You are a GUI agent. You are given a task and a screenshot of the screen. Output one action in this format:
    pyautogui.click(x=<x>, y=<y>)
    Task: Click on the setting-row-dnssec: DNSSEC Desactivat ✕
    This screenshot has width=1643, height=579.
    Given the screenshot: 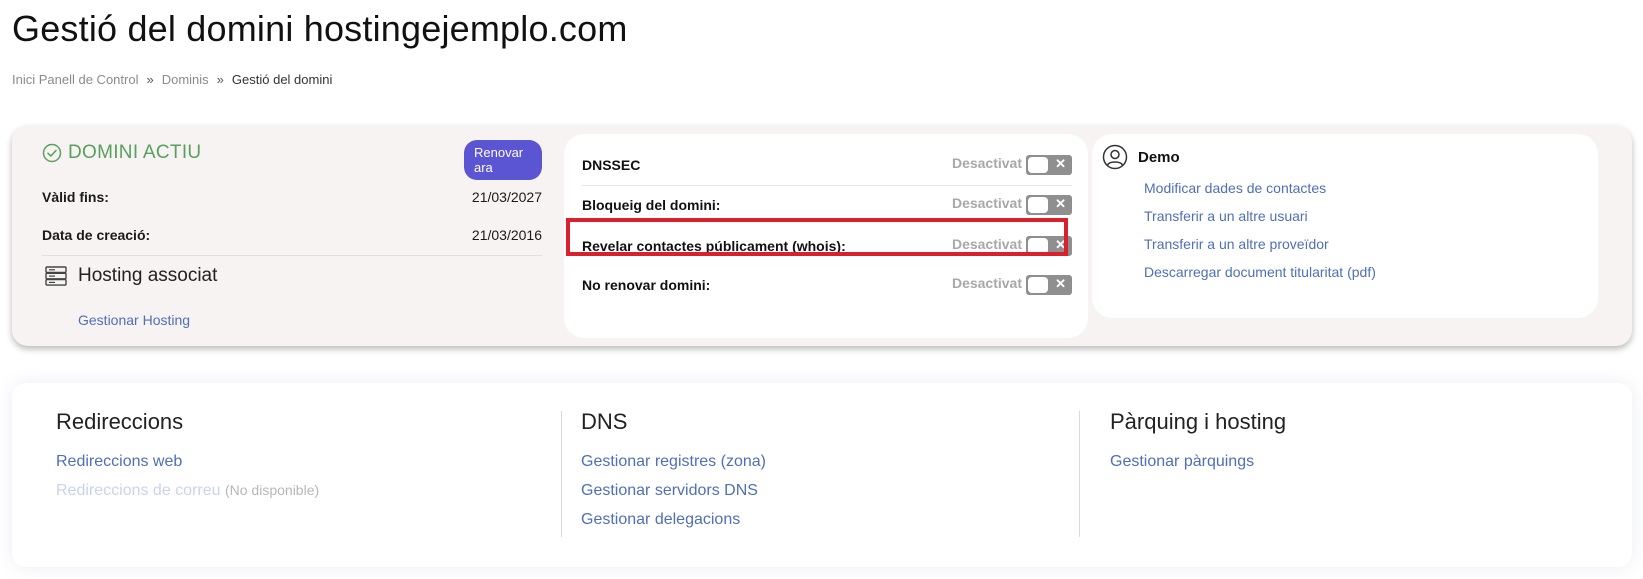 What is the action you would take?
    pyautogui.click(x=827, y=164)
    